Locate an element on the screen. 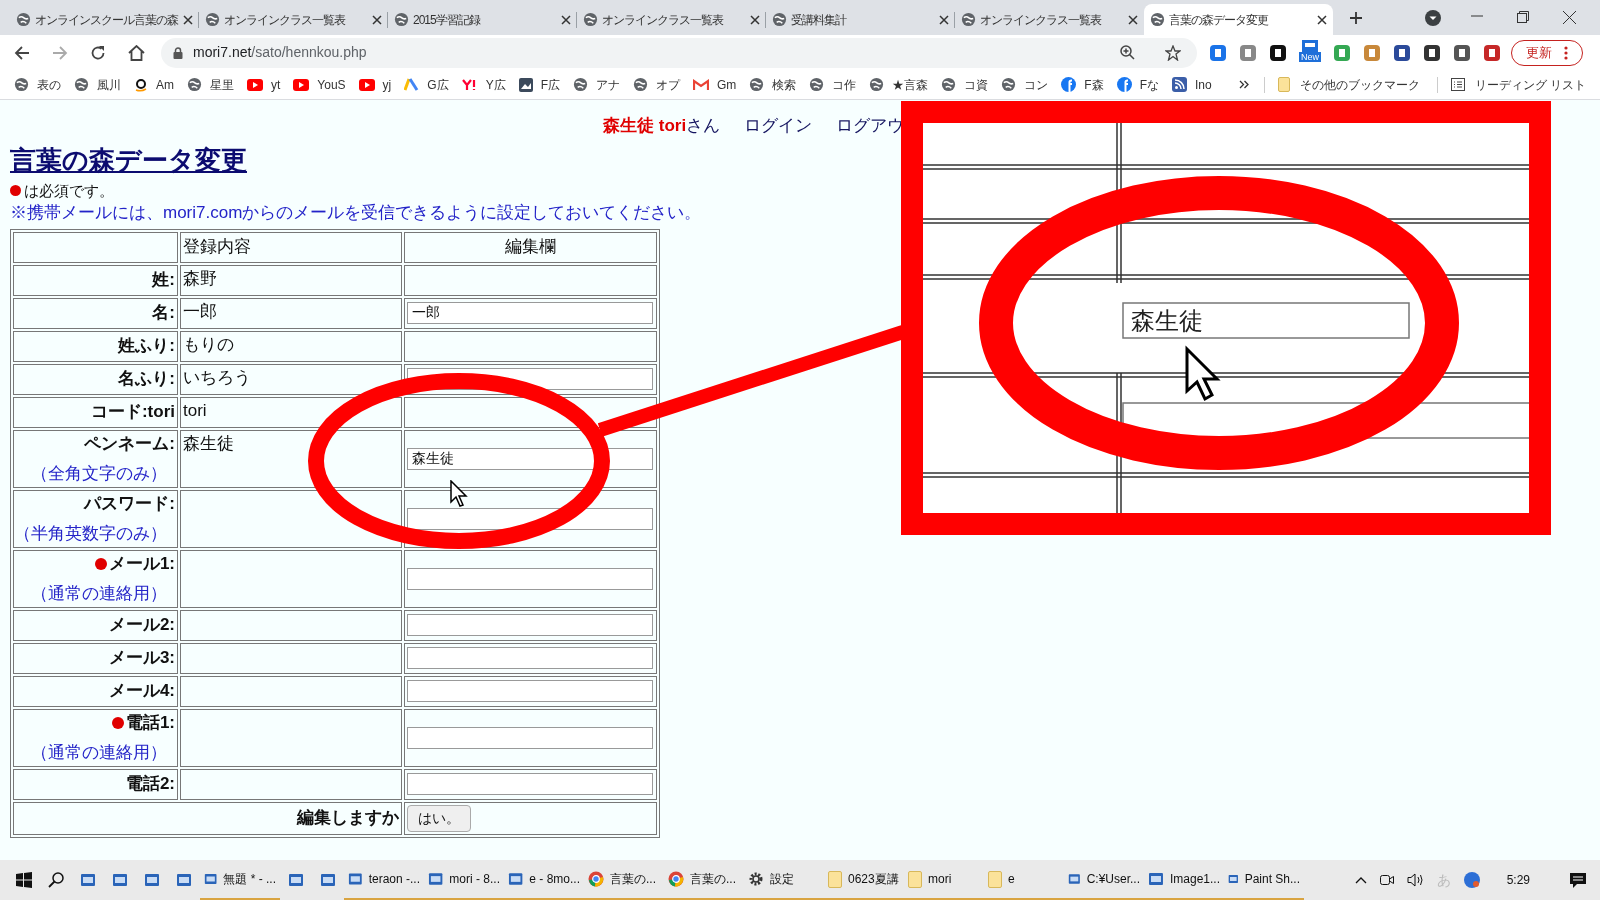 Image resolution: width=1600 pixels, height=900 pixels. field-label: メール1: is located at coordinates (141, 564).